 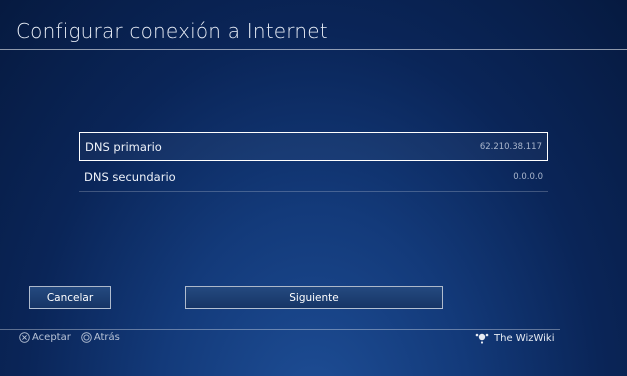 I want to click on footer-divider, so click(x=280, y=329).